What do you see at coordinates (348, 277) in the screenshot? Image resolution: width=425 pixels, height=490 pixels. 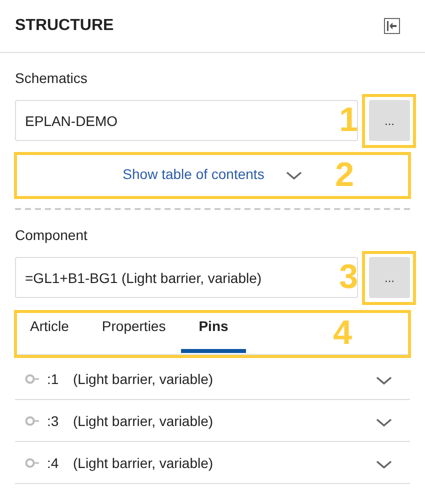 I see `annotation-number: 3` at bounding box center [348, 277].